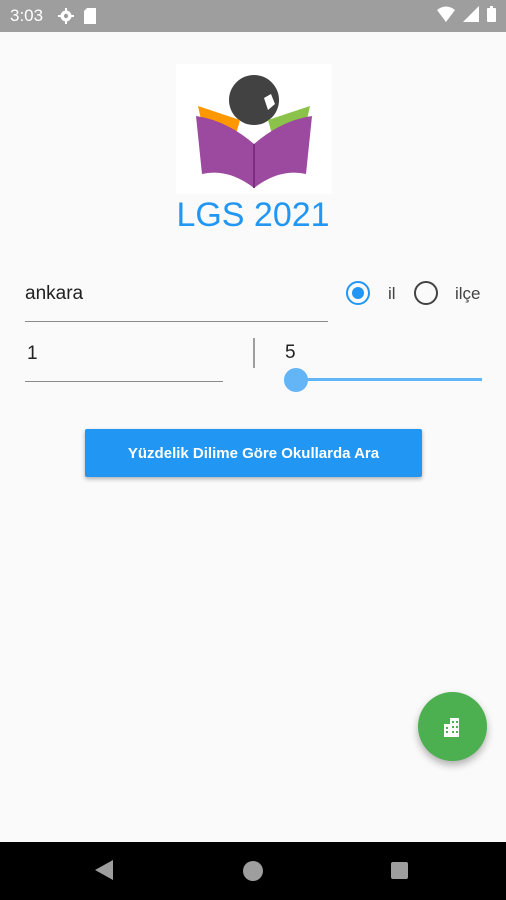 The width and height of the screenshot is (506, 900). What do you see at coordinates (253, 16) in the screenshot?
I see `status-bar: 3:03` at bounding box center [253, 16].